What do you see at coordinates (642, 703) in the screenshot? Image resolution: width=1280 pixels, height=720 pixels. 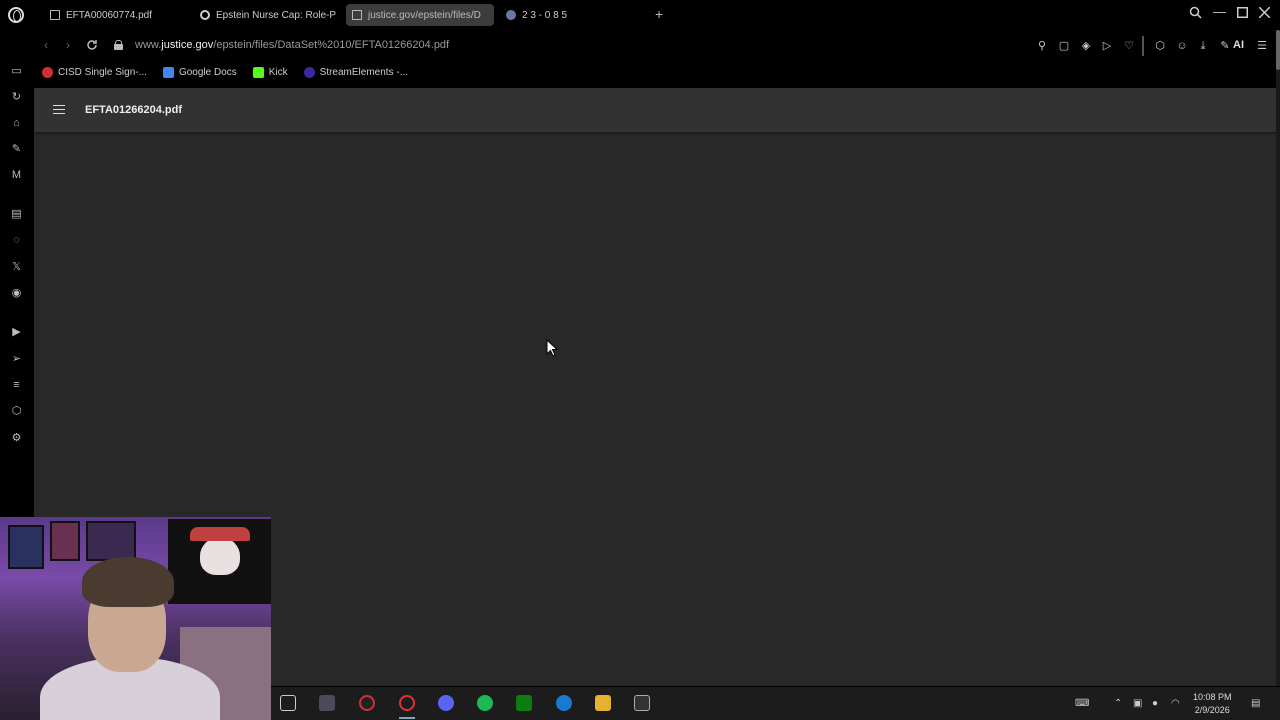 I see `epic-games-icon` at bounding box center [642, 703].